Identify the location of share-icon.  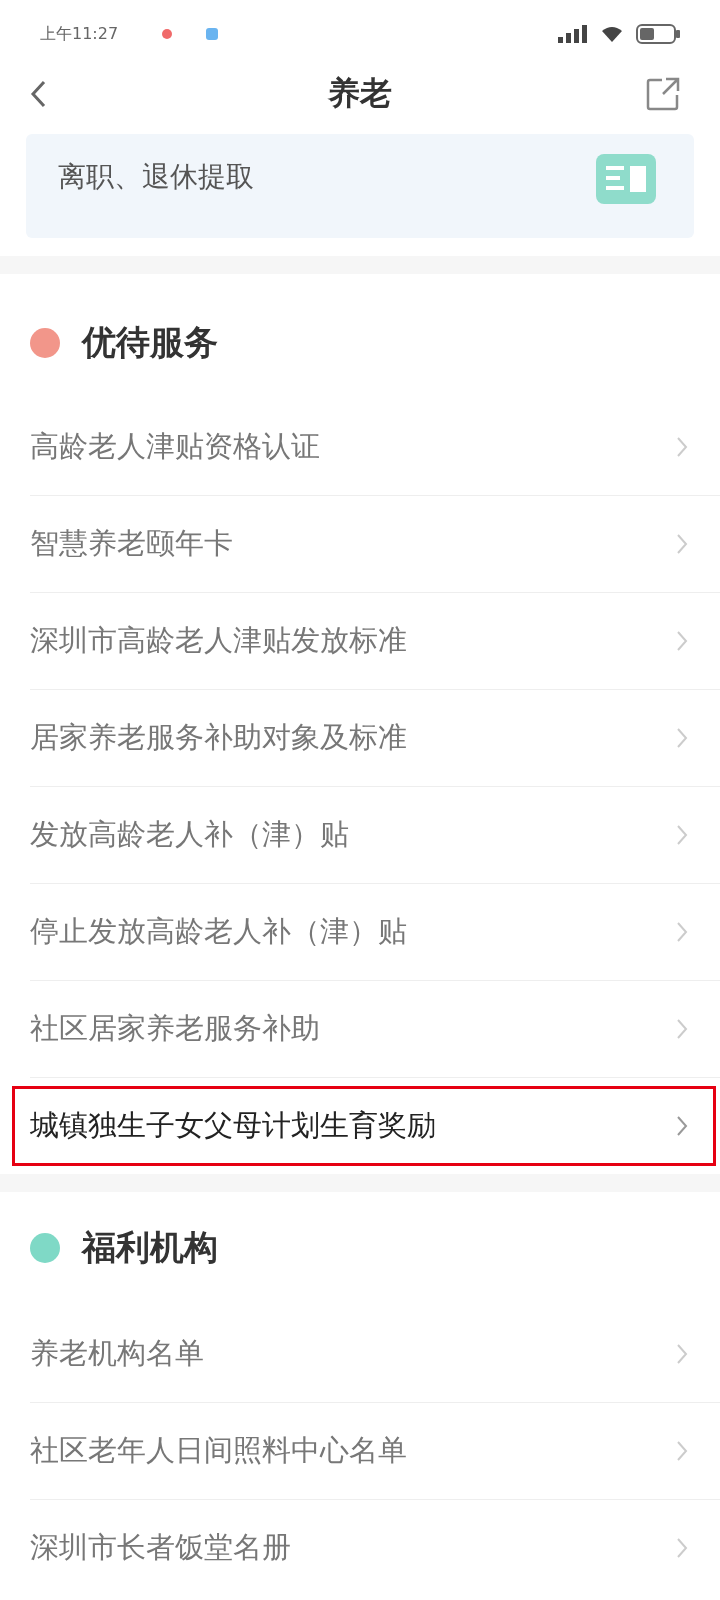
(663, 94).